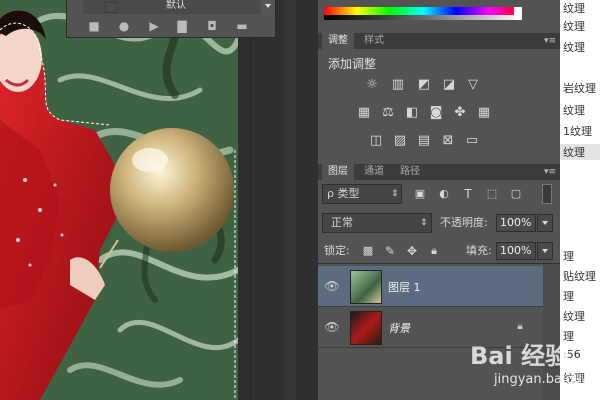 The image size is (600, 400). I want to click on layer-name: 图层 1, so click(404, 287).